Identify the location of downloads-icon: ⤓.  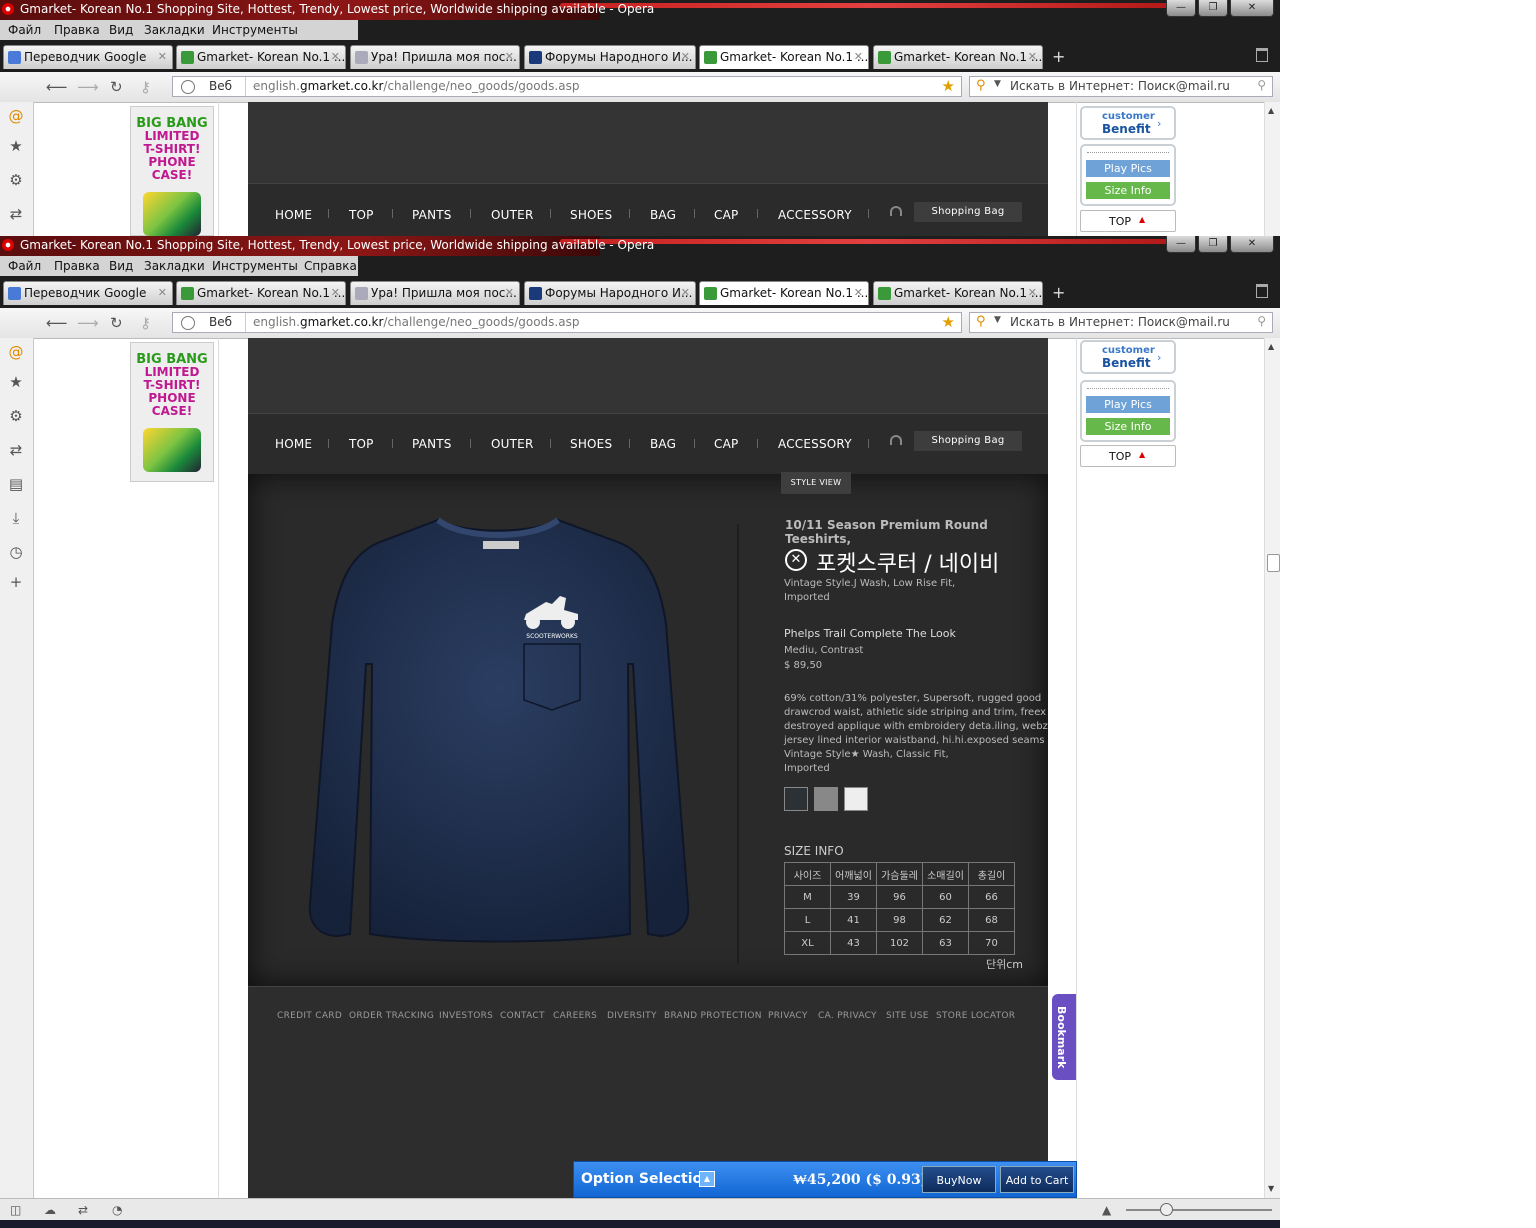
(16, 518).